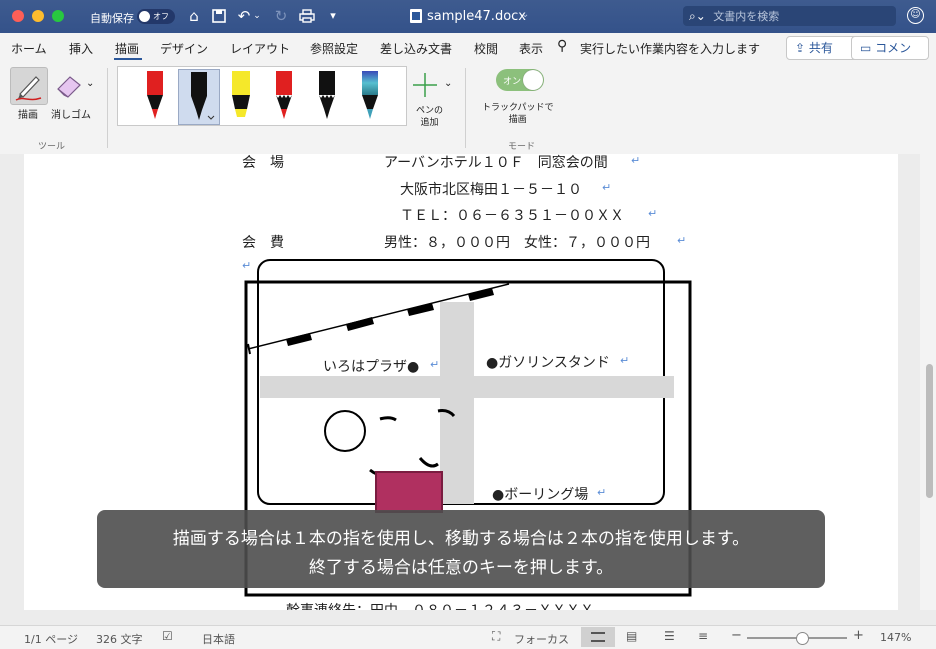  Describe the element at coordinates (128, 59) in the screenshot. I see `active-tab-indicator` at that location.